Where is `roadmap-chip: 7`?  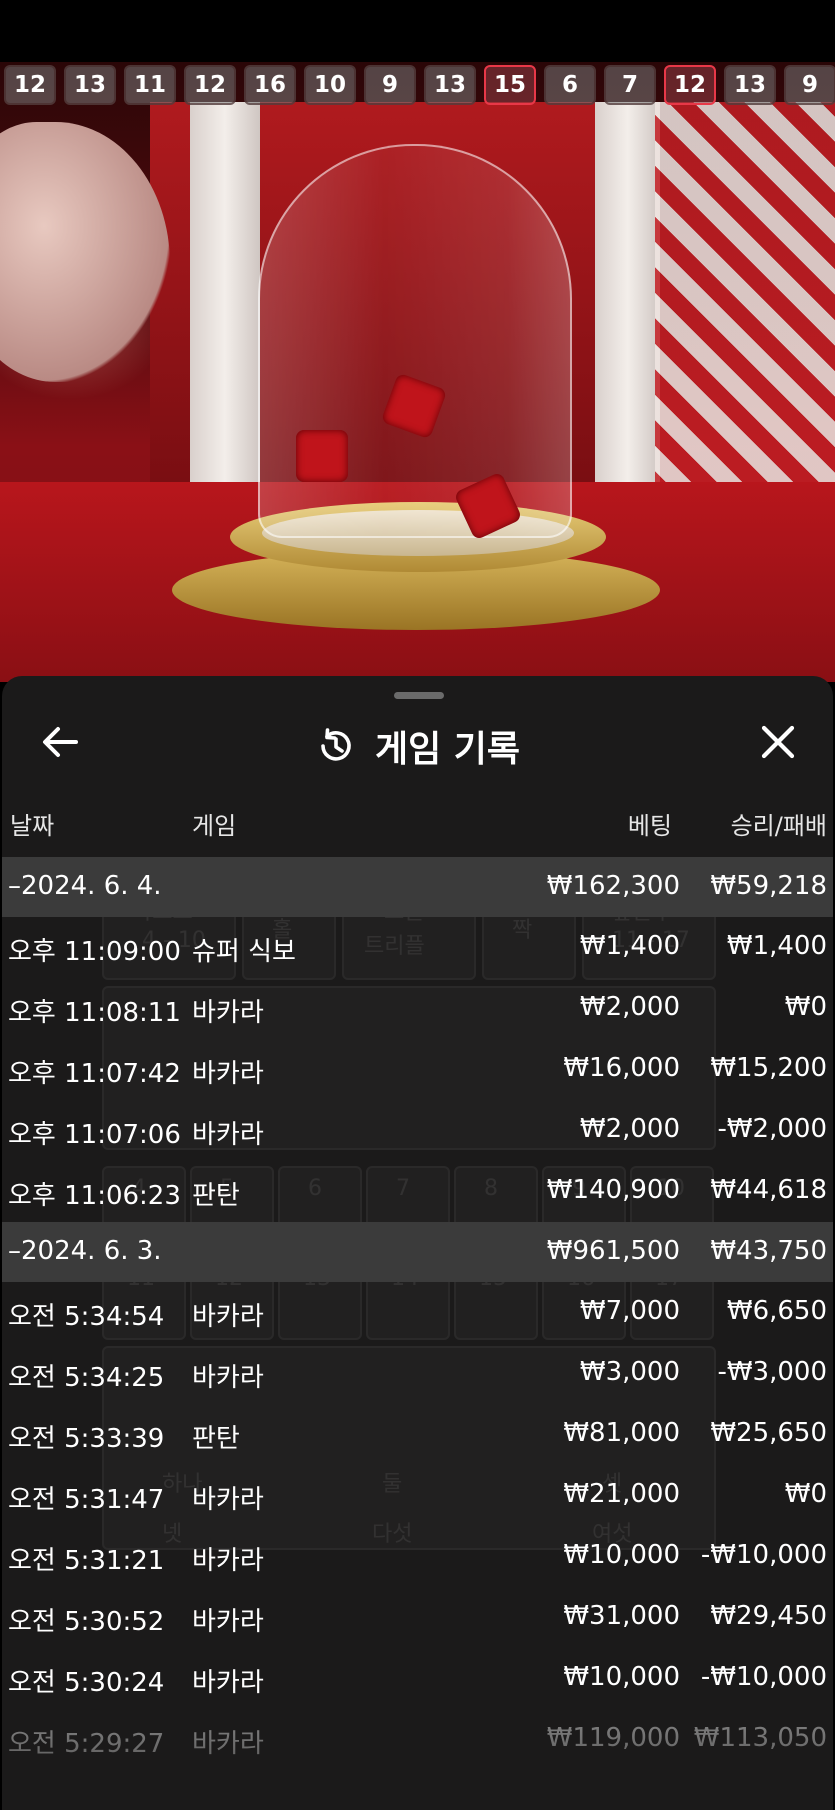
roadmap-chip: 7 is located at coordinates (630, 85).